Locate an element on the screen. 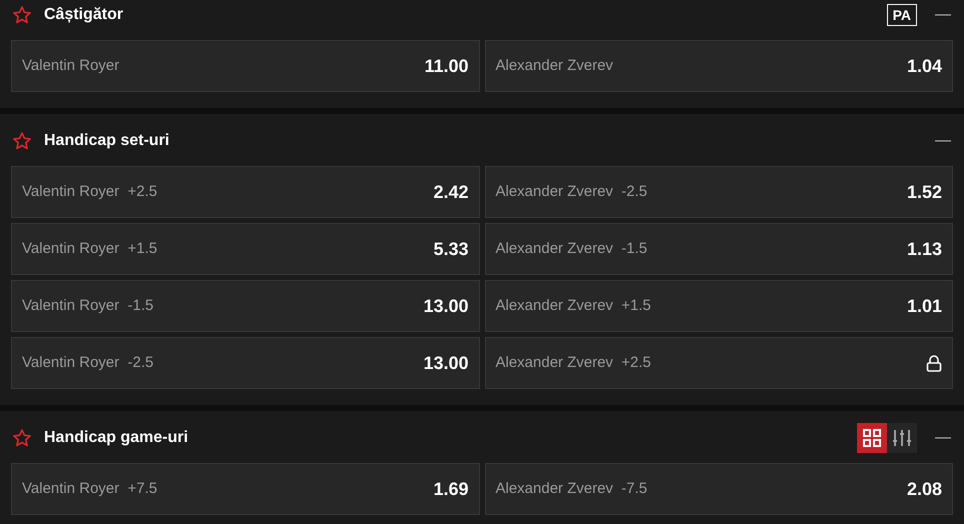 This screenshot has height=524, width=964. odds-button: Alexander Zverev 1.04 is located at coordinates (718, 66).